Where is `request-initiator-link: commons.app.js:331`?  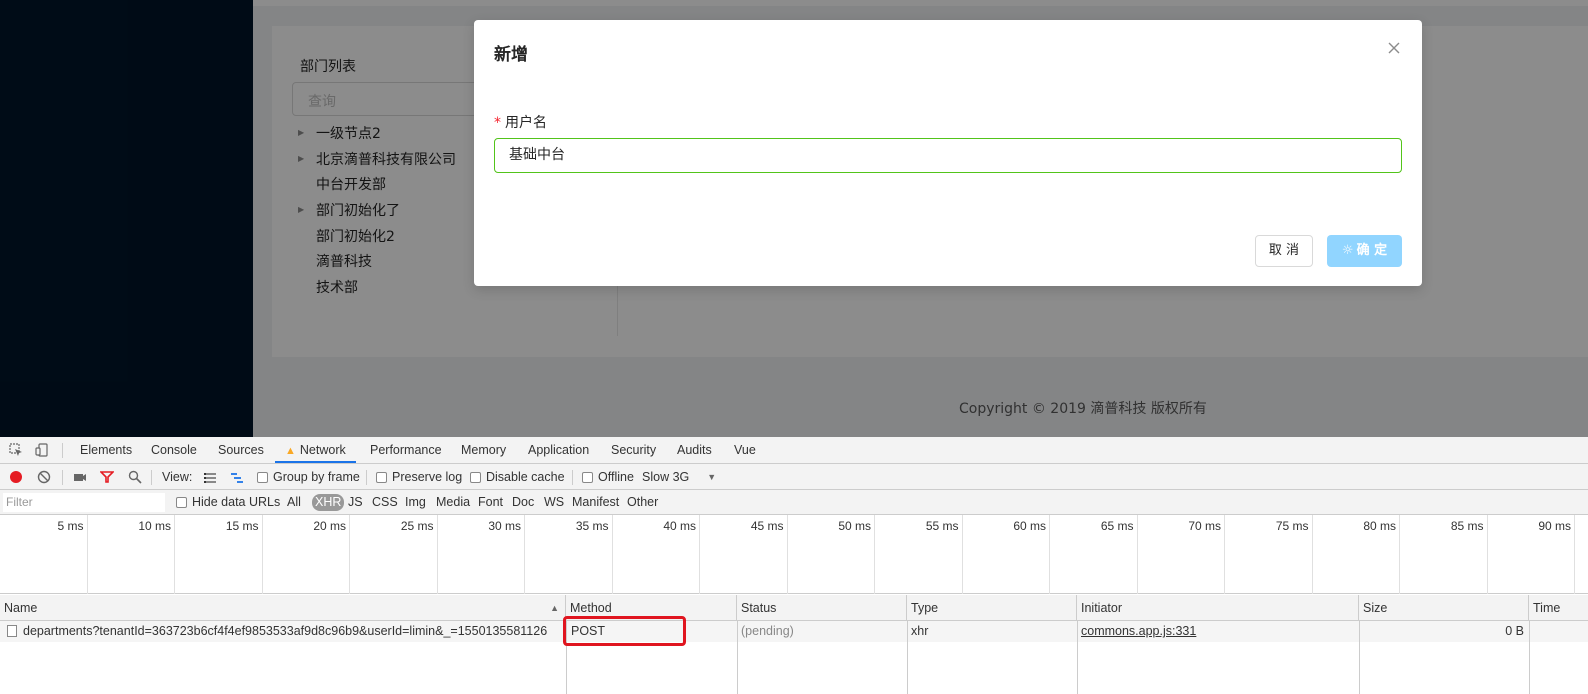 request-initiator-link: commons.app.js:331 is located at coordinates (1136, 631).